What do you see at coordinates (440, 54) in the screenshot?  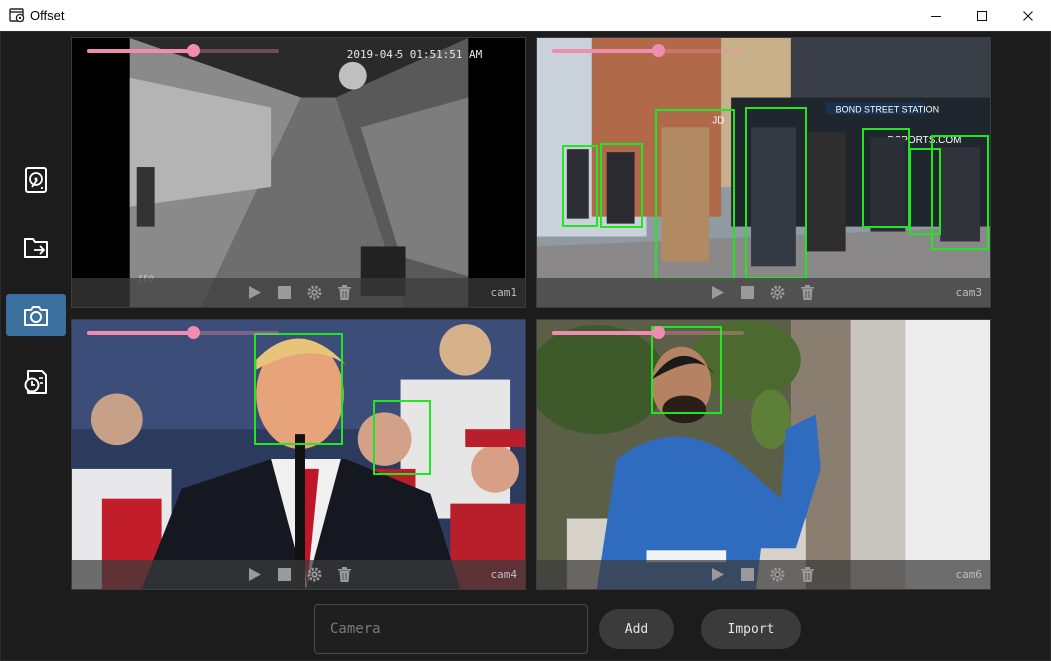 I see `camera-timestamp-time: 5 01:51:51 AM` at bounding box center [440, 54].